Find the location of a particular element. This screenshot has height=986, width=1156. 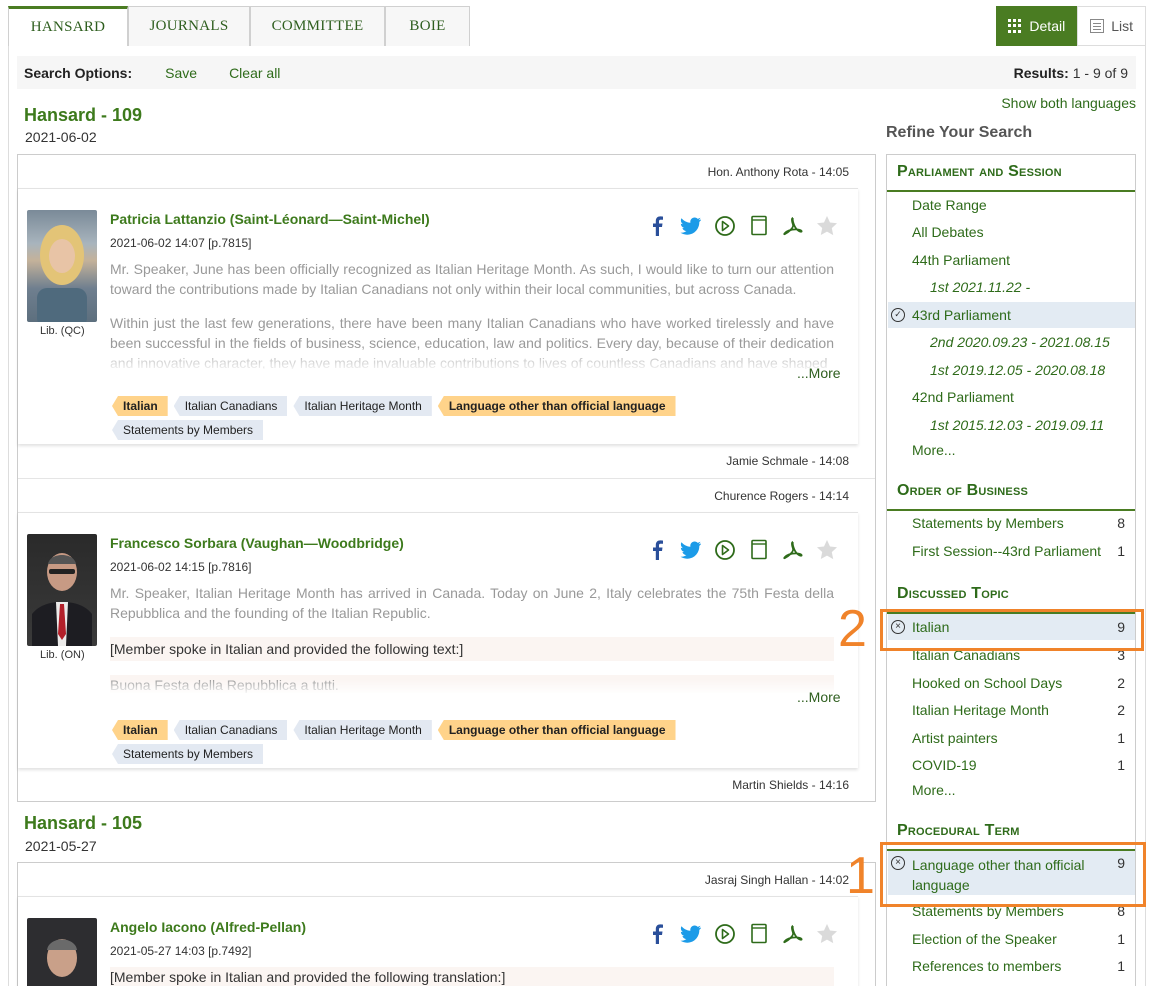

clear-all-link: Clear all is located at coordinates (254, 73).